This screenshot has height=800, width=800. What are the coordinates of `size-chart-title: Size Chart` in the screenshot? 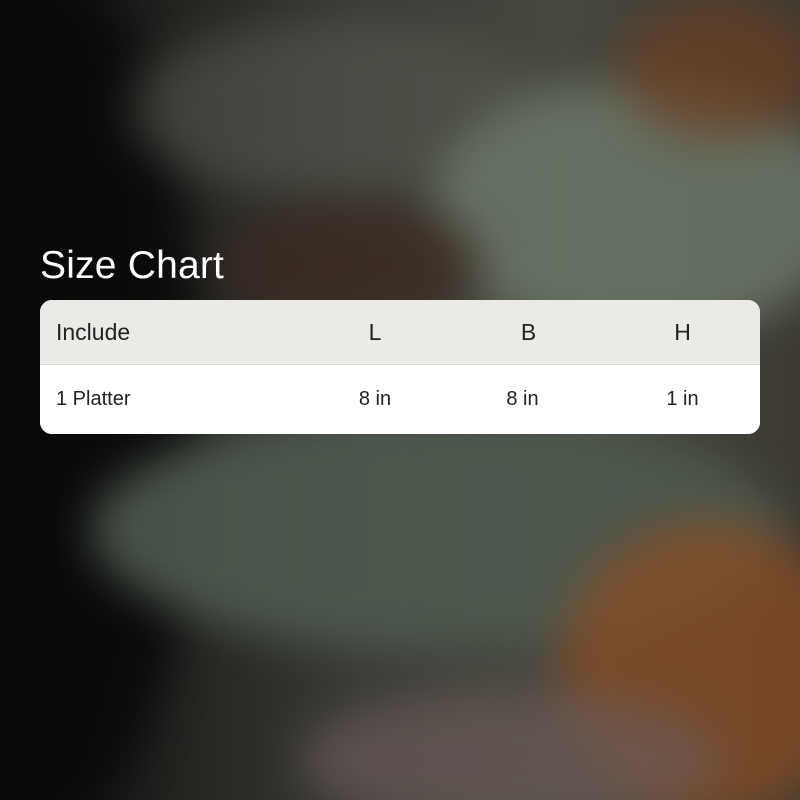 It's located at (132, 265).